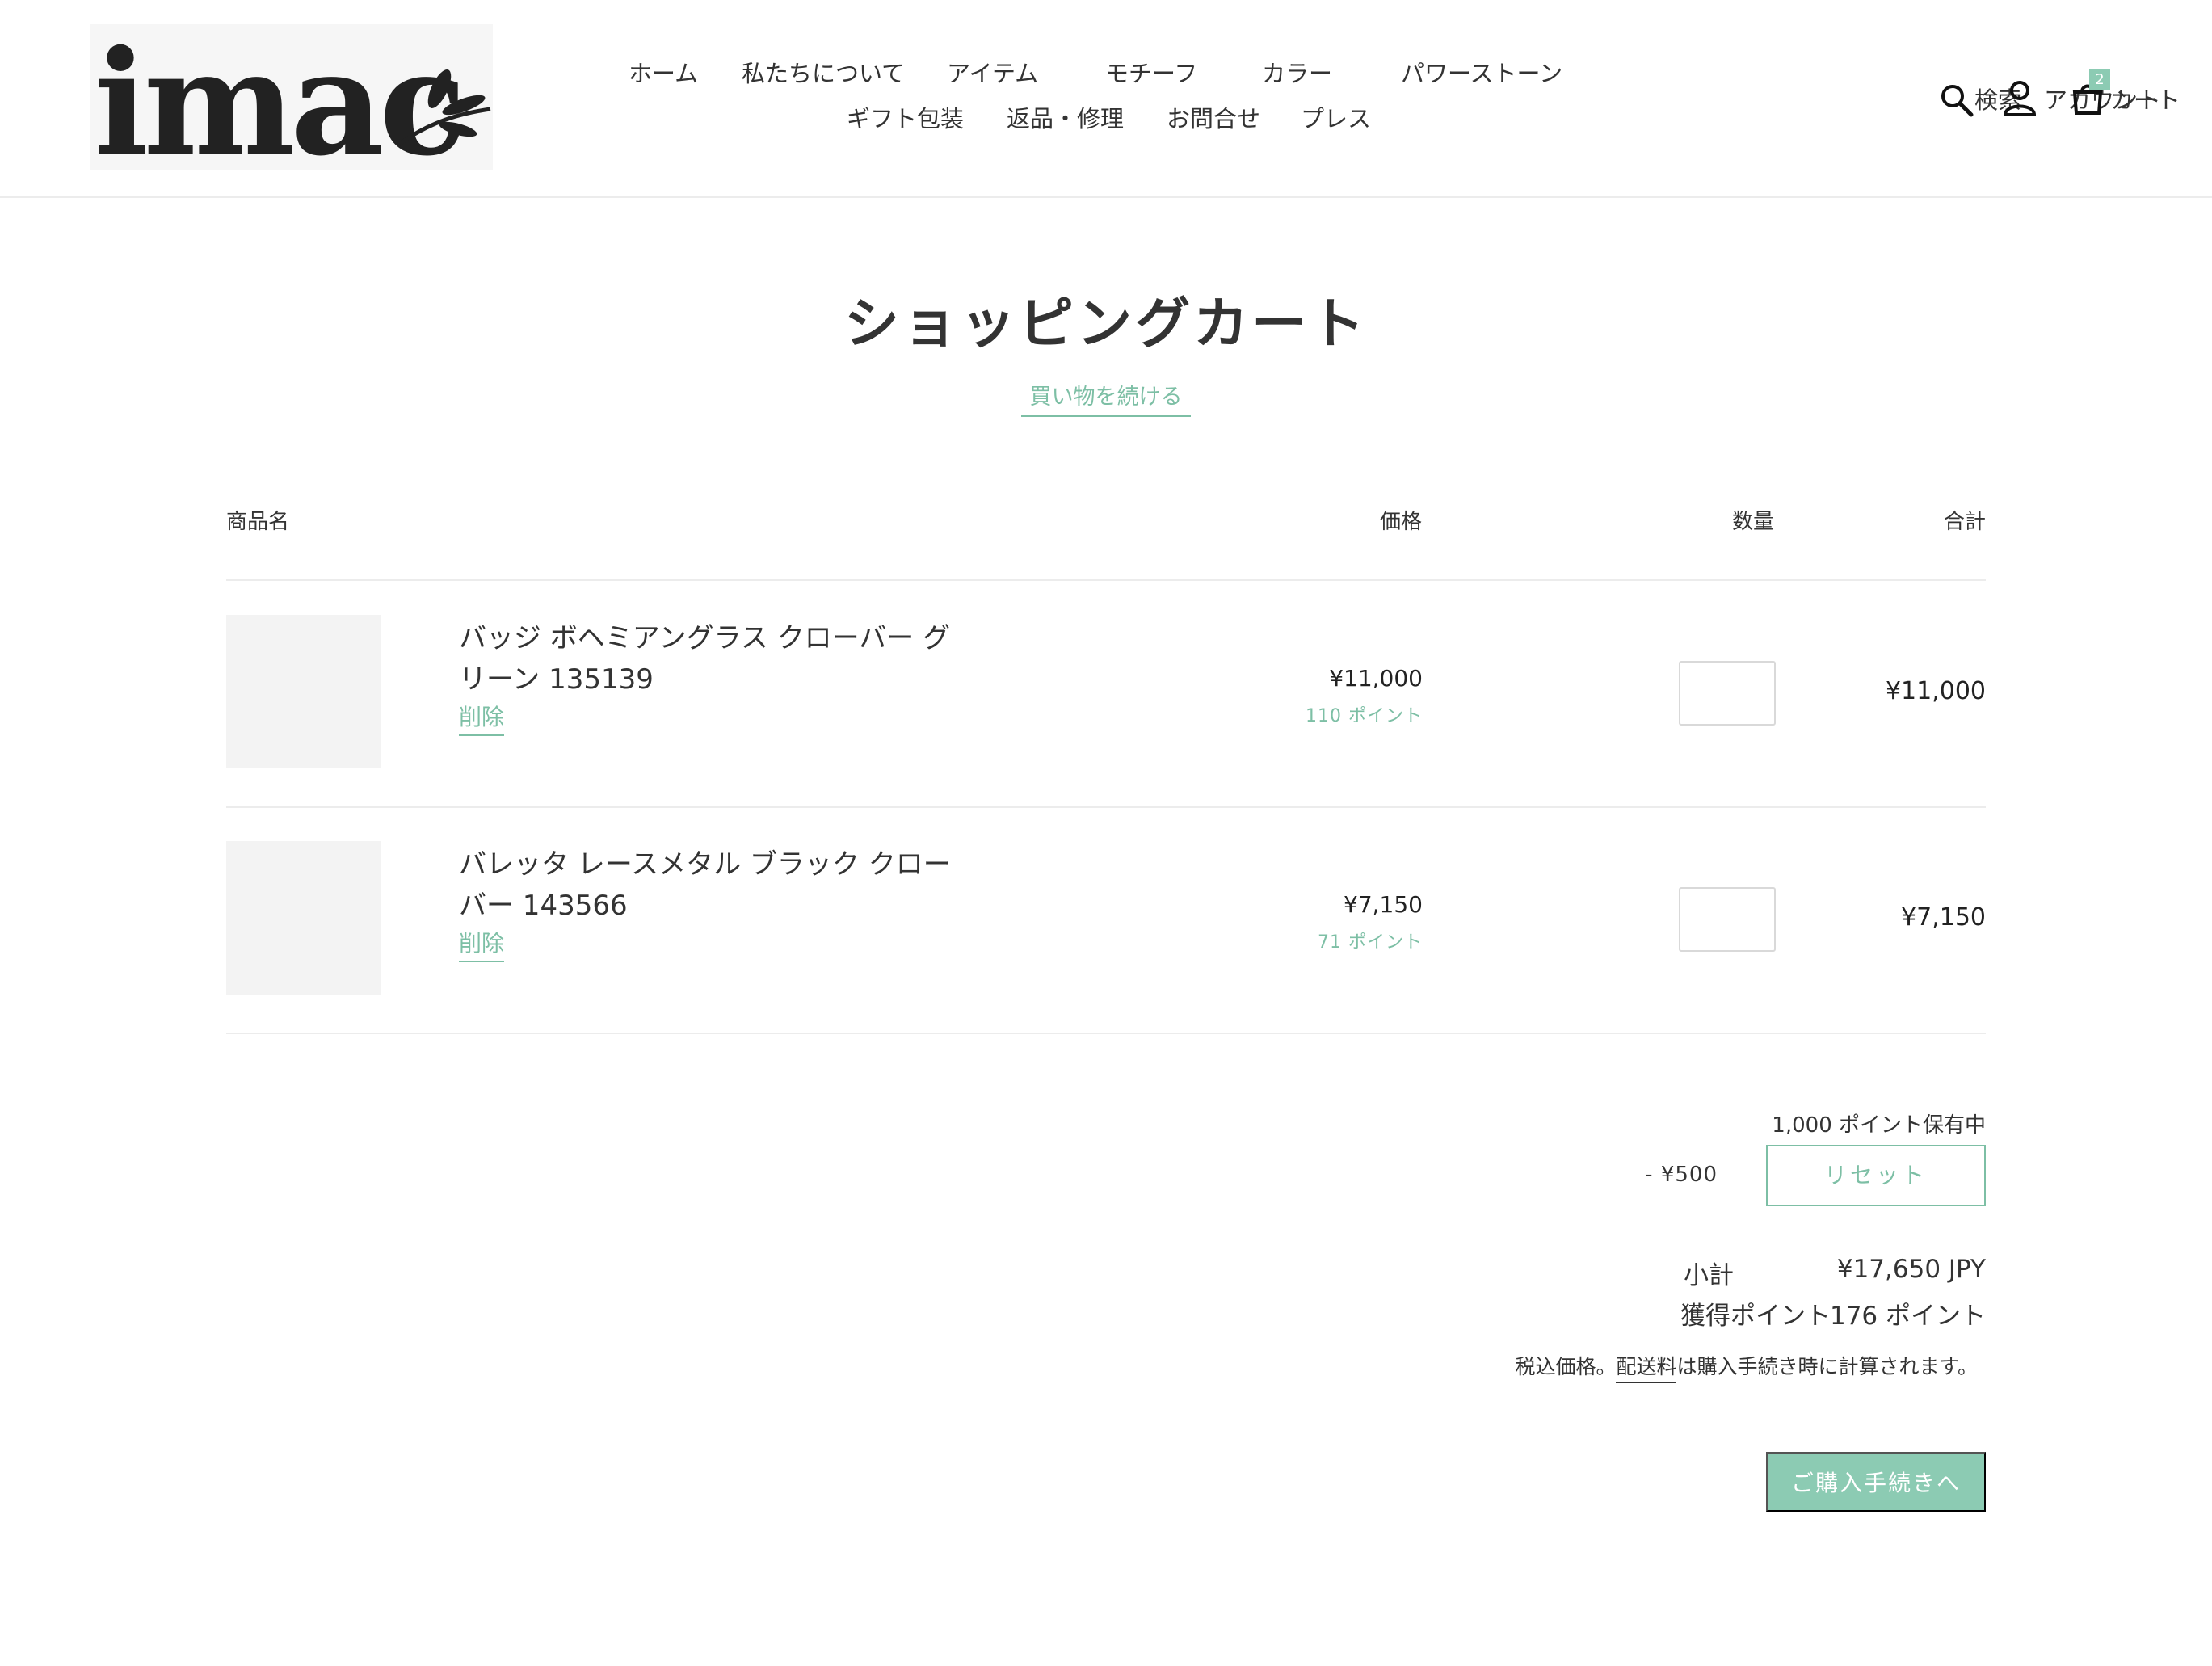 The width and height of the screenshot is (2212, 1666). What do you see at coordinates (1646, 1369) in the screenshot?
I see `shipping-link: 配送料` at bounding box center [1646, 1369].